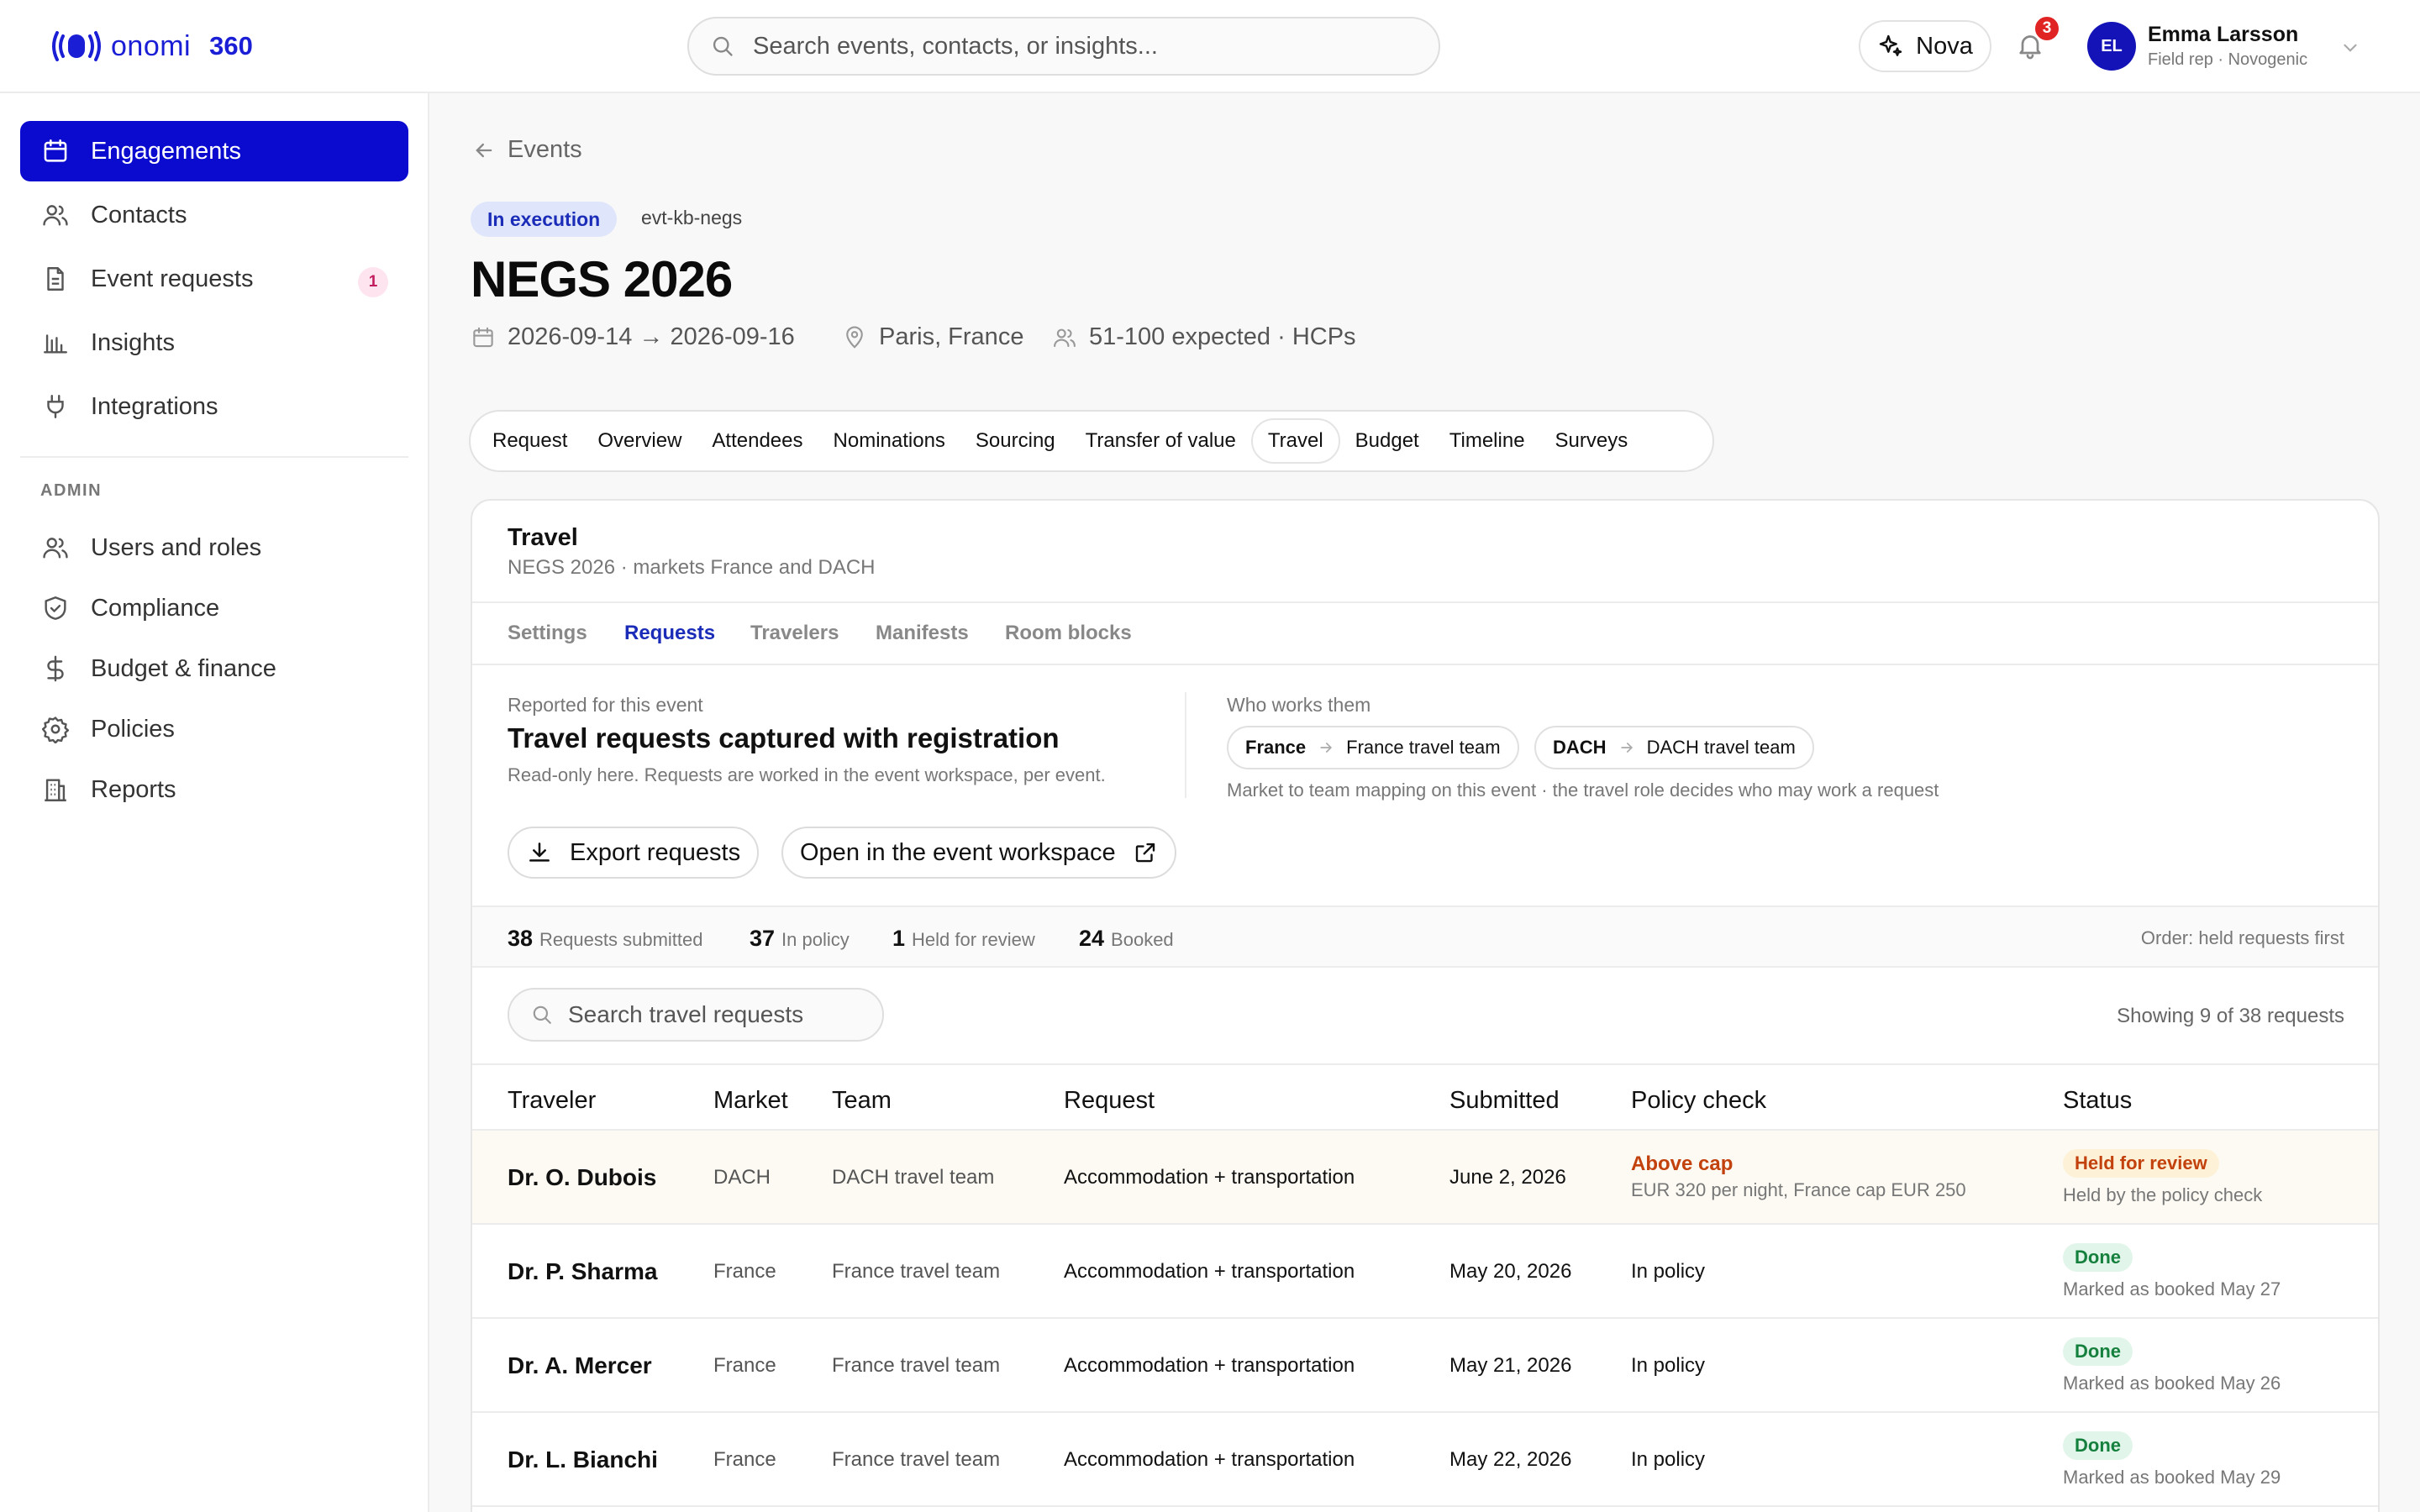 This screenshot has width=2420, height=1512. Describe the element at coordinates (2172, 1288) in the screenshot. I see `status-note: Marked as booked May 27` at that location.